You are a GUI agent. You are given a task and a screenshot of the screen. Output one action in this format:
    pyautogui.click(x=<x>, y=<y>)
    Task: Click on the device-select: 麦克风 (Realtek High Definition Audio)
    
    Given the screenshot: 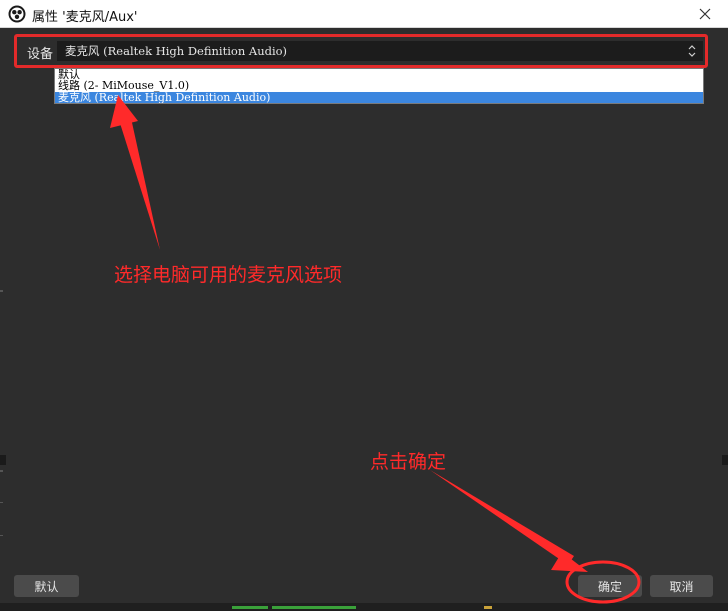 What is the action you would take?
    pyautogui.click(x=380, y=51)
    